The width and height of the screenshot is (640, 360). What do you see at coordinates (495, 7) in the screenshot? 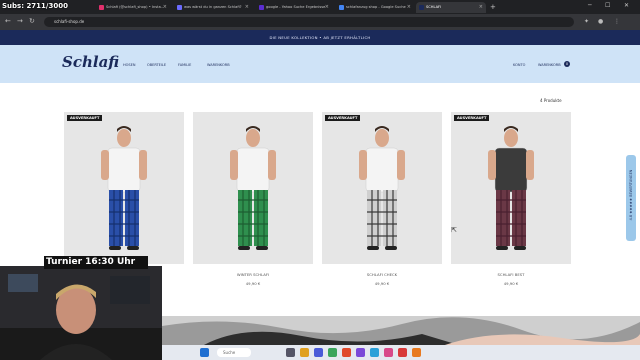
I see `new-tab-button: +` at bounding box center [495, 7].